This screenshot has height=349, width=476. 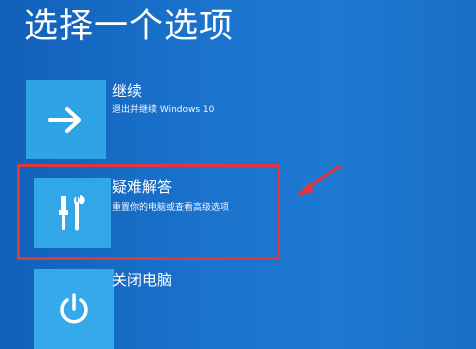 What do you see at coordinates (127, 91) in the screenshot?
I see `continue-label: 继续` at bounding box center [127, 91].